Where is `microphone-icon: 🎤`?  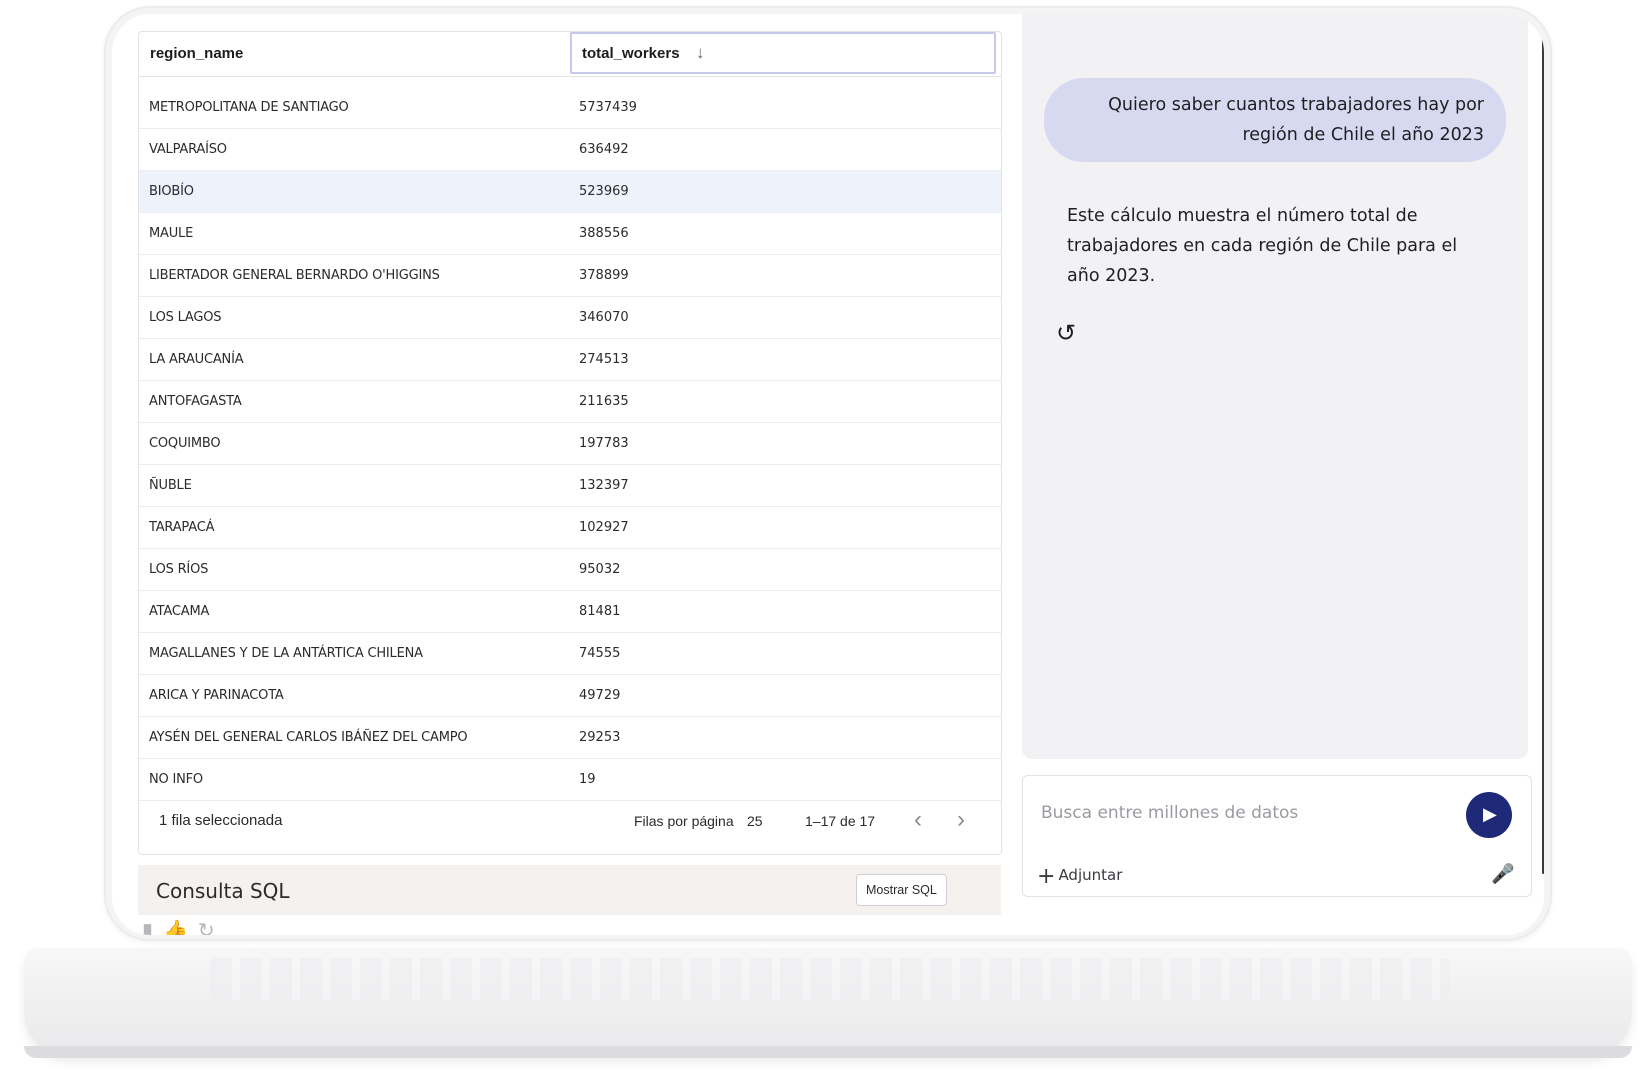
microphone-icon: 🎤 is located at coordinates (1503, 874).